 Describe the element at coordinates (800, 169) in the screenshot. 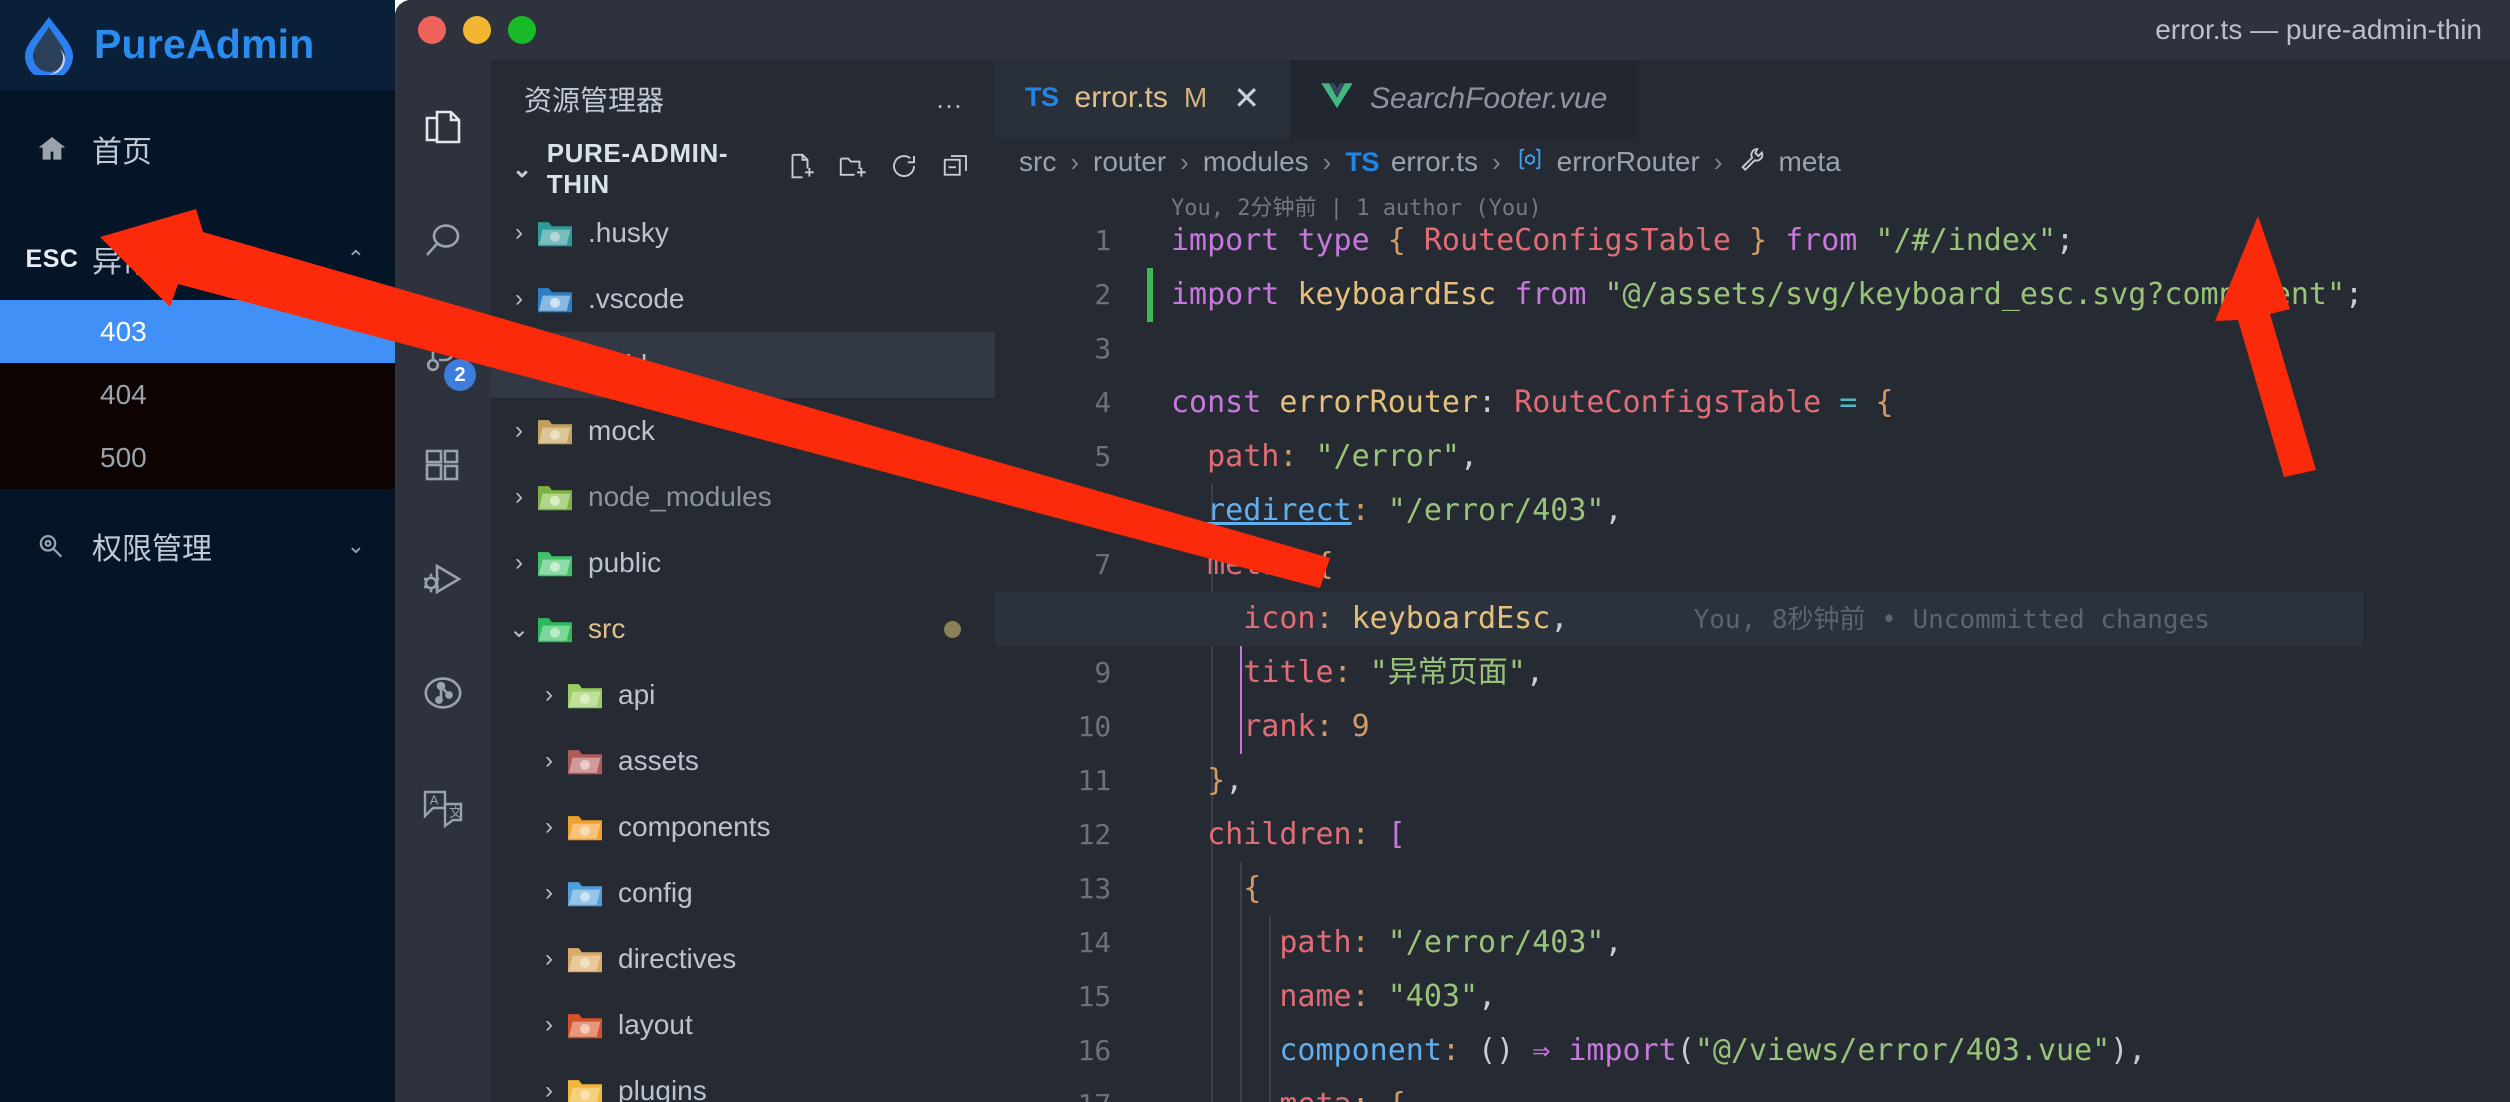

I see `new-file-icon` at that location.